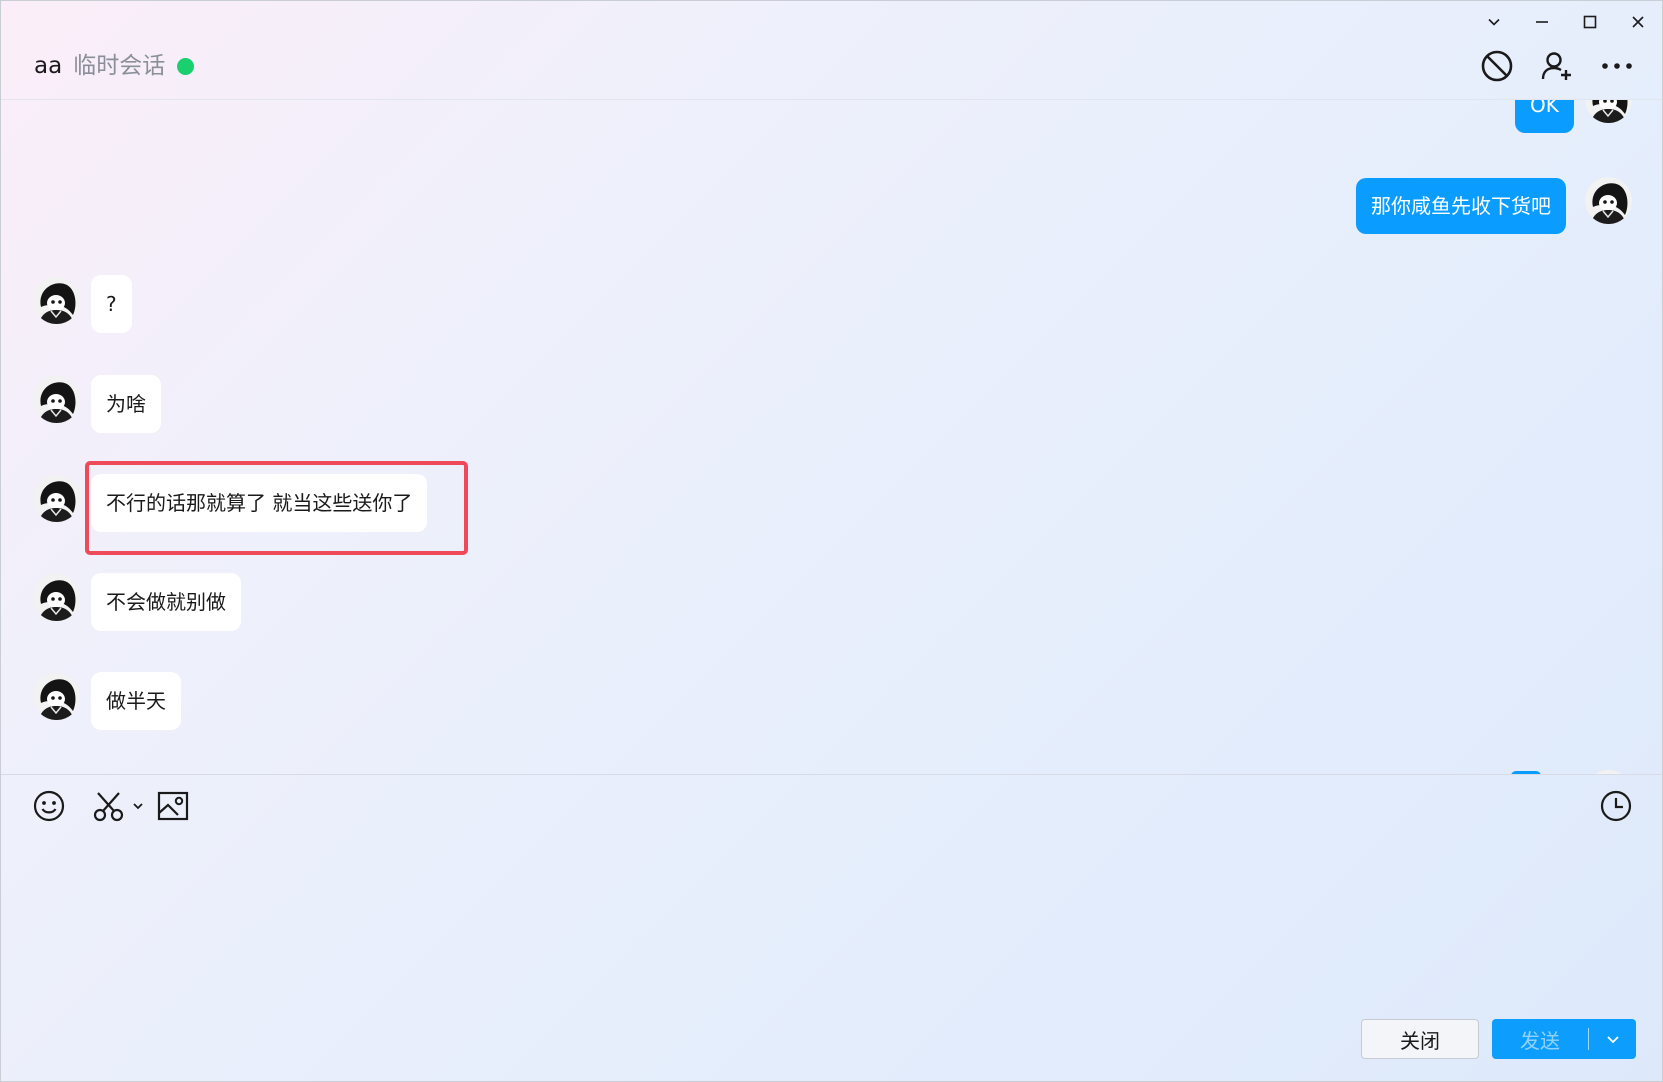 The image size is (1663, 1082). I want to click on more-options-button, so click(1617, 66).